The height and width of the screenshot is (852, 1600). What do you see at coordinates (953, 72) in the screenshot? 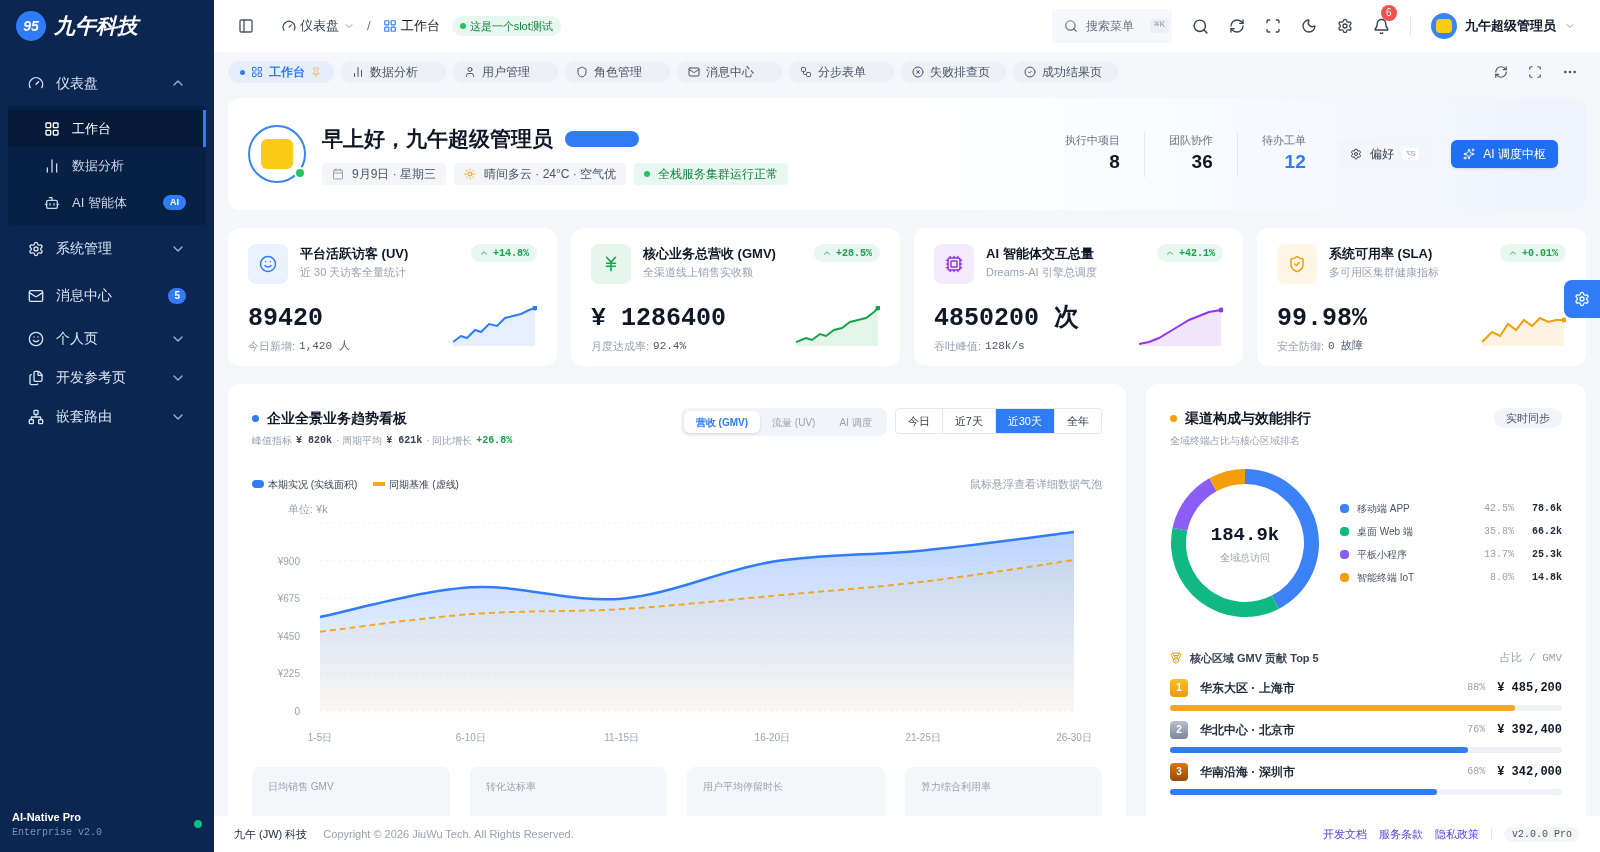
I see `tab: 失败排查页` at bounding box center [953, 72].